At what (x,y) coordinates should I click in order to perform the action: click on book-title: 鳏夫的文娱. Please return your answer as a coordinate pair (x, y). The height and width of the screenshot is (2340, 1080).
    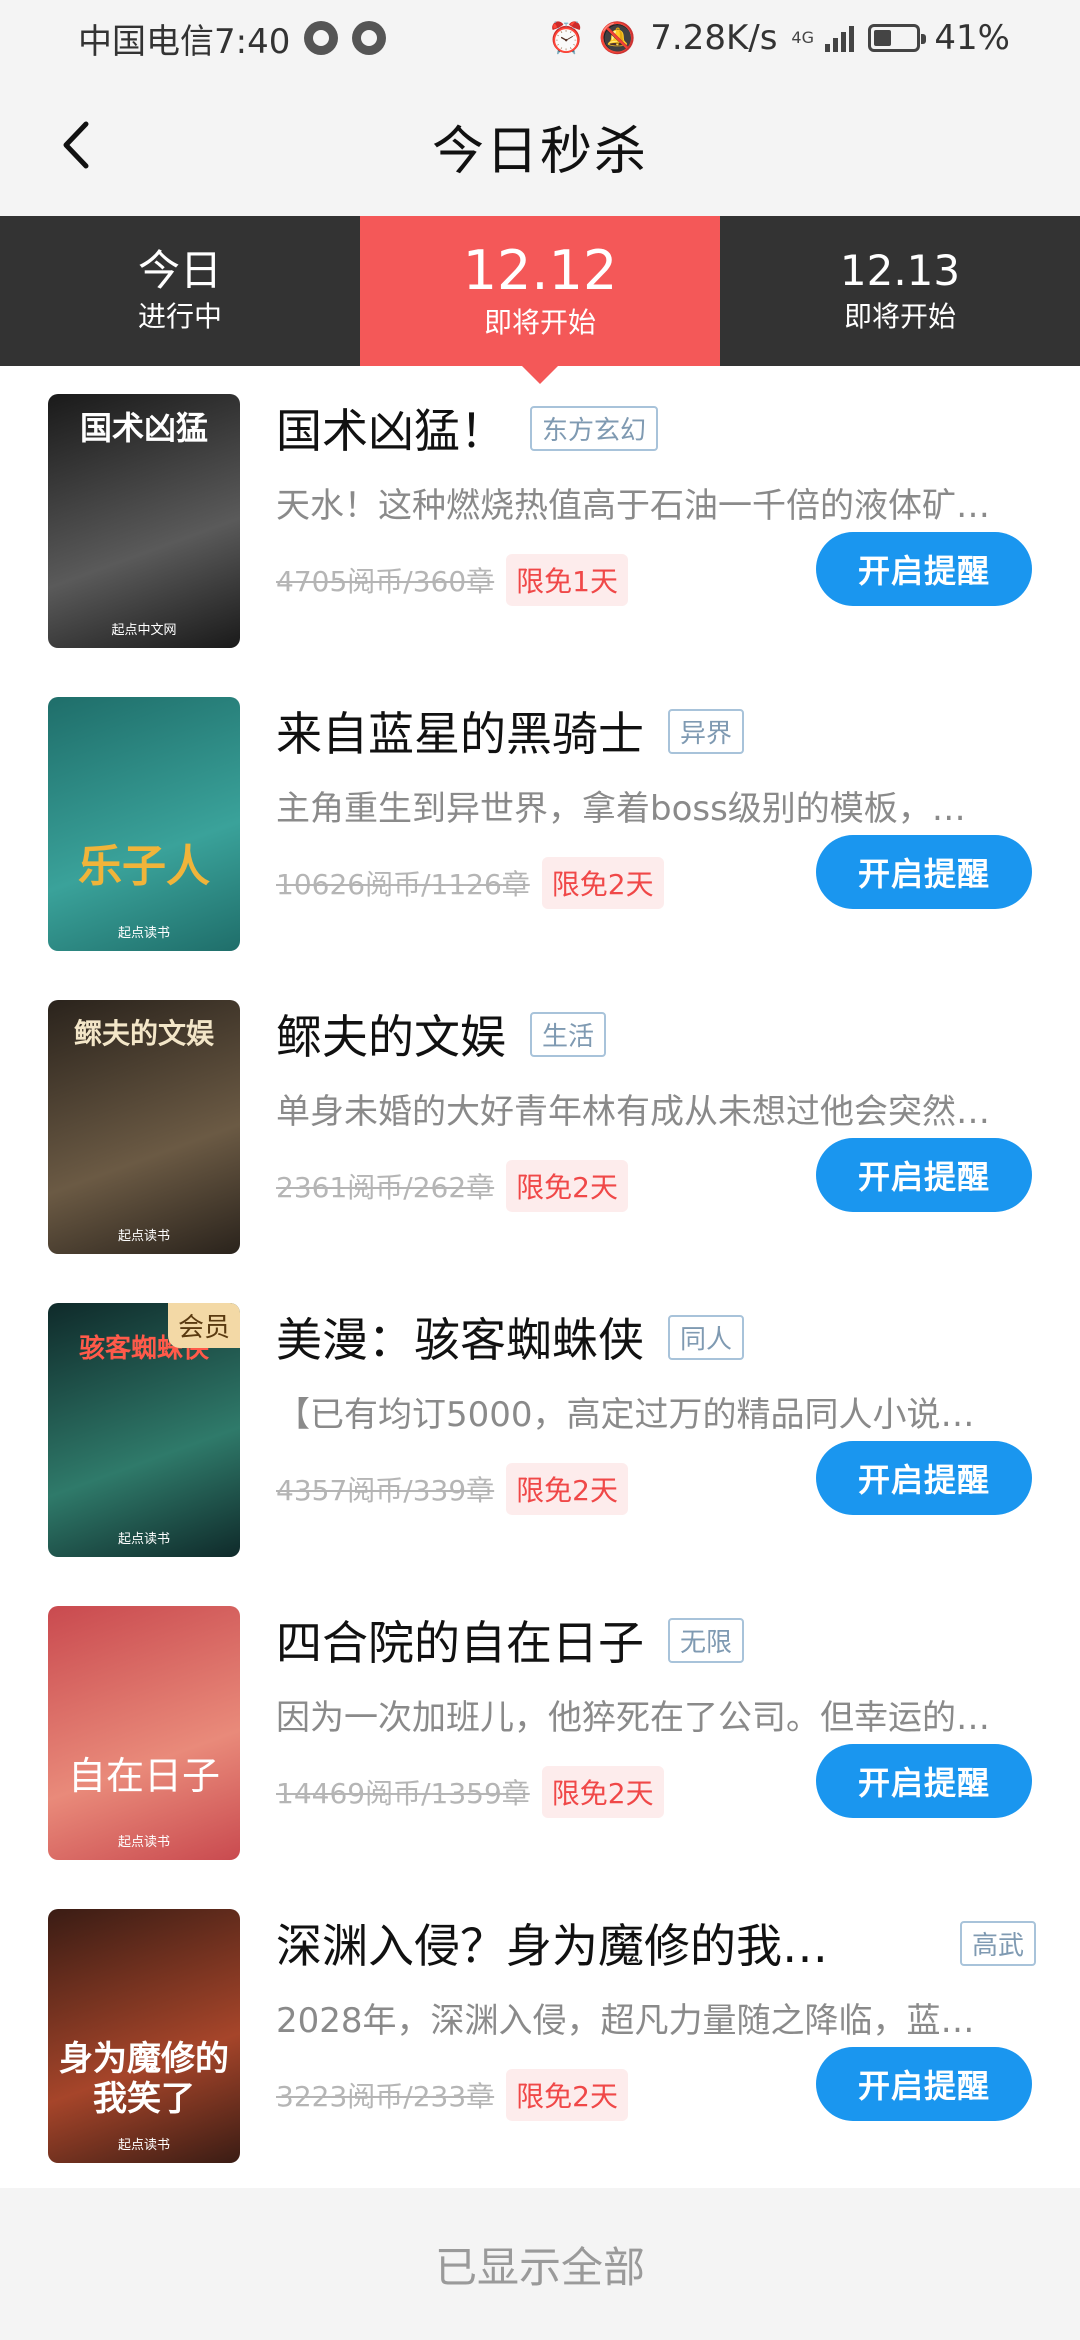
    Looking at the image, I should click on (391, 1034).